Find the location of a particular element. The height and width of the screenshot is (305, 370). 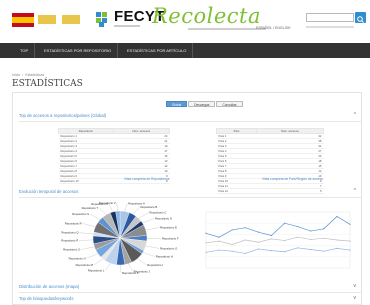

tab-global: Global is located at coordinates (177, 104).